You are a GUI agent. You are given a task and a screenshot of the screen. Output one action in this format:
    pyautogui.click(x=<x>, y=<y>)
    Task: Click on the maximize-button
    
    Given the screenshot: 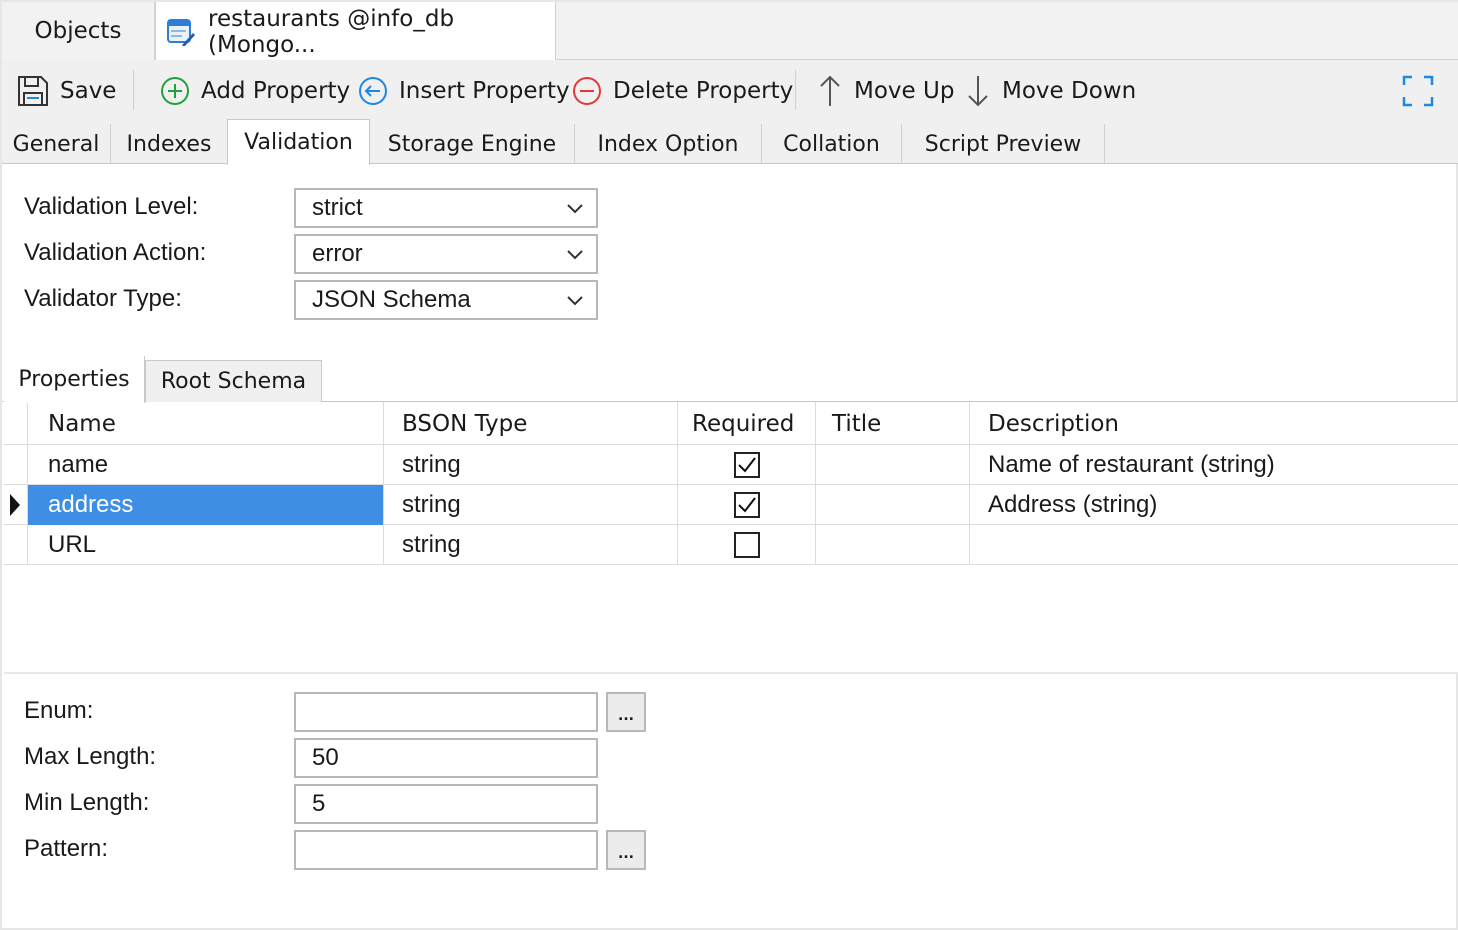 What is the action you would take?
    pyautogui.click(x=1423, y=91)
    